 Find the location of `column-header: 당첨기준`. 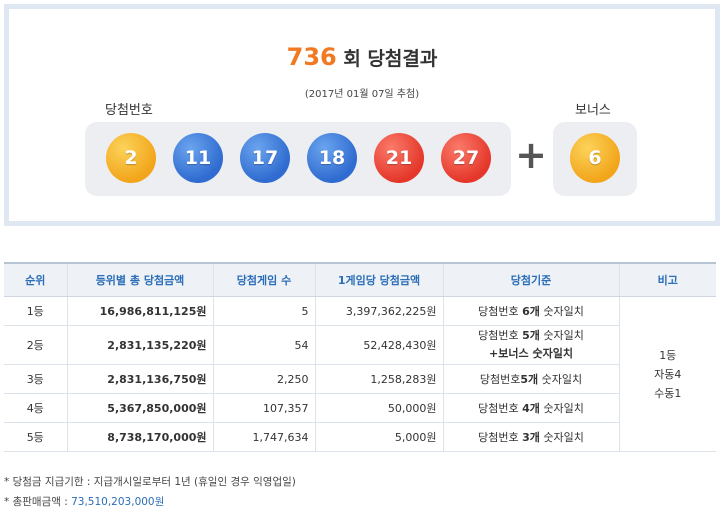

column-header: 당첨기준 is located at coordinates (530, 279).